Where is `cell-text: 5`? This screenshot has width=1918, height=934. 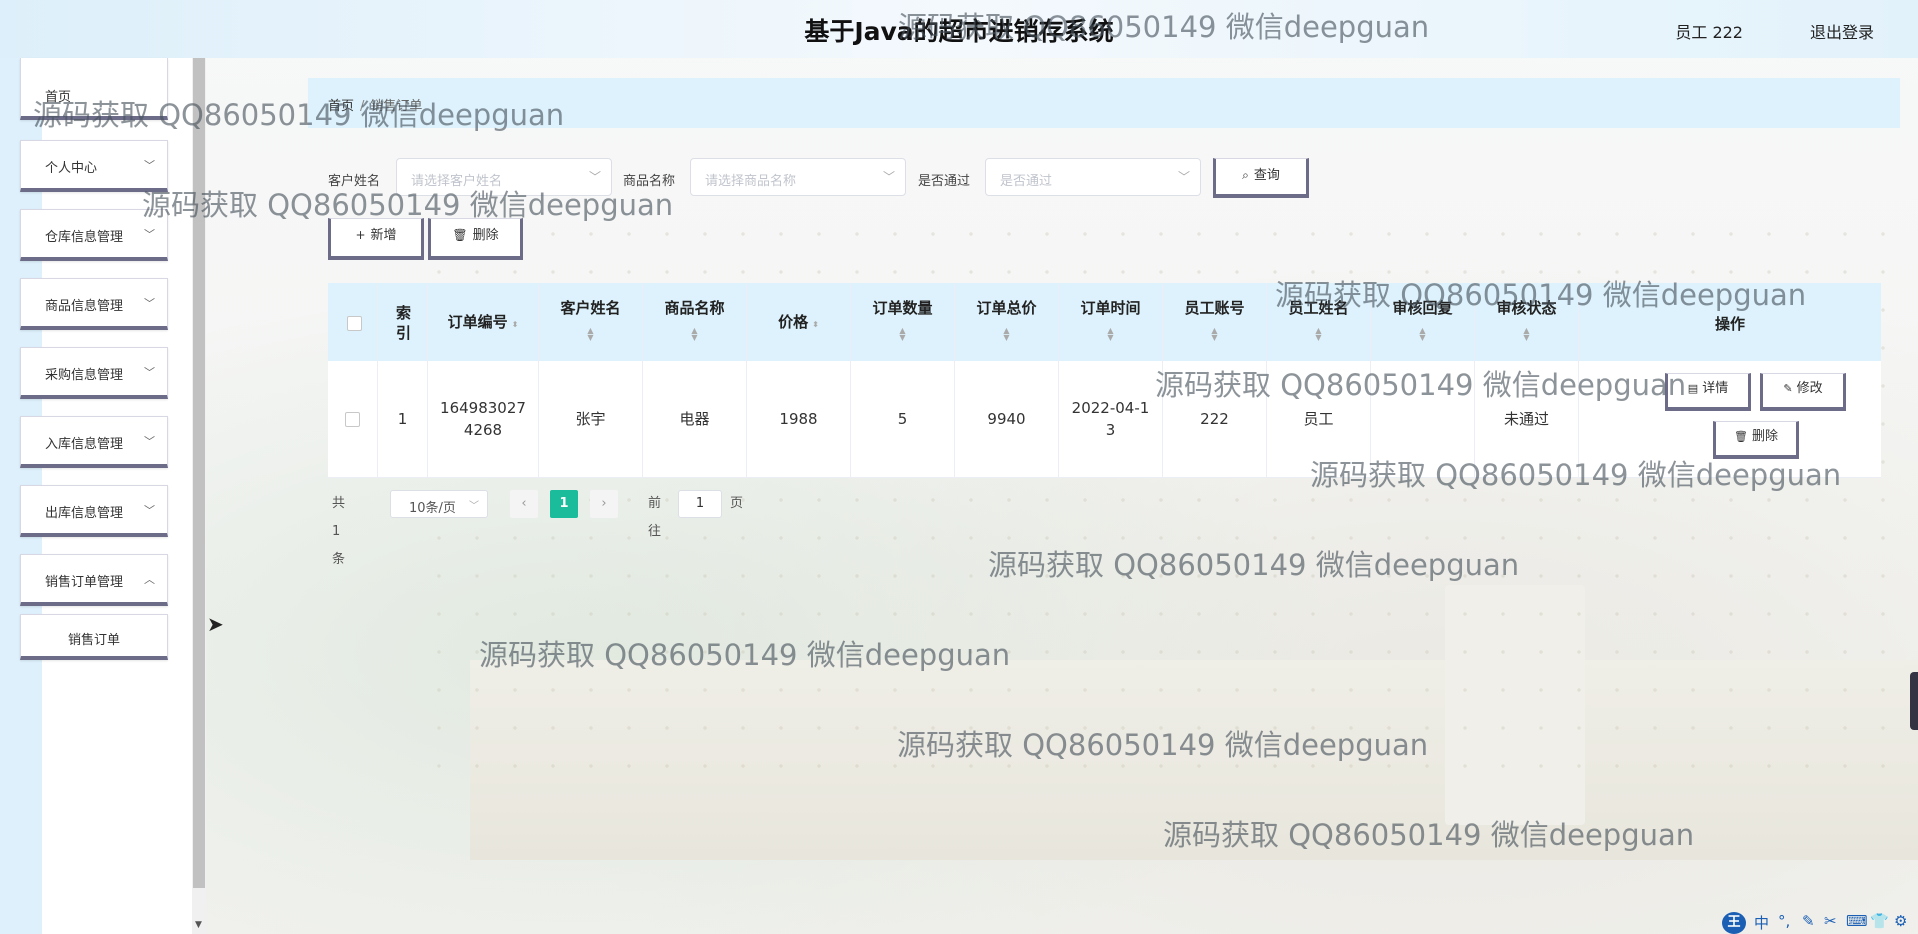
cell-text: 5 is located at coordinates (902, 419).